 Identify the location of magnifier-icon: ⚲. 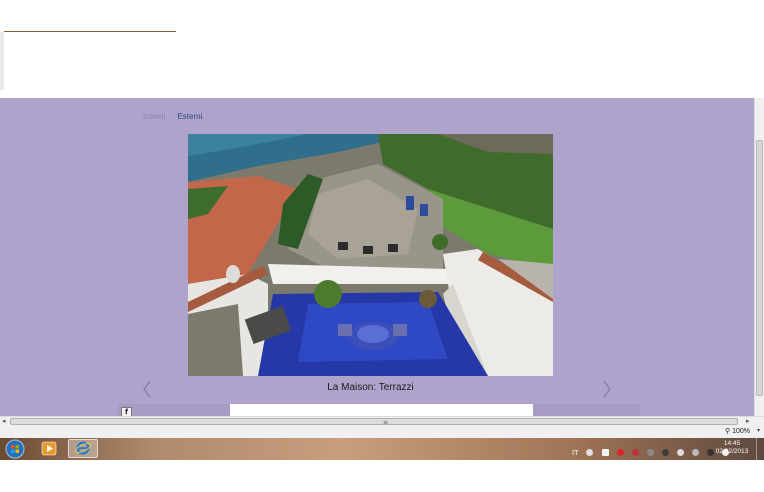
(728, 431).